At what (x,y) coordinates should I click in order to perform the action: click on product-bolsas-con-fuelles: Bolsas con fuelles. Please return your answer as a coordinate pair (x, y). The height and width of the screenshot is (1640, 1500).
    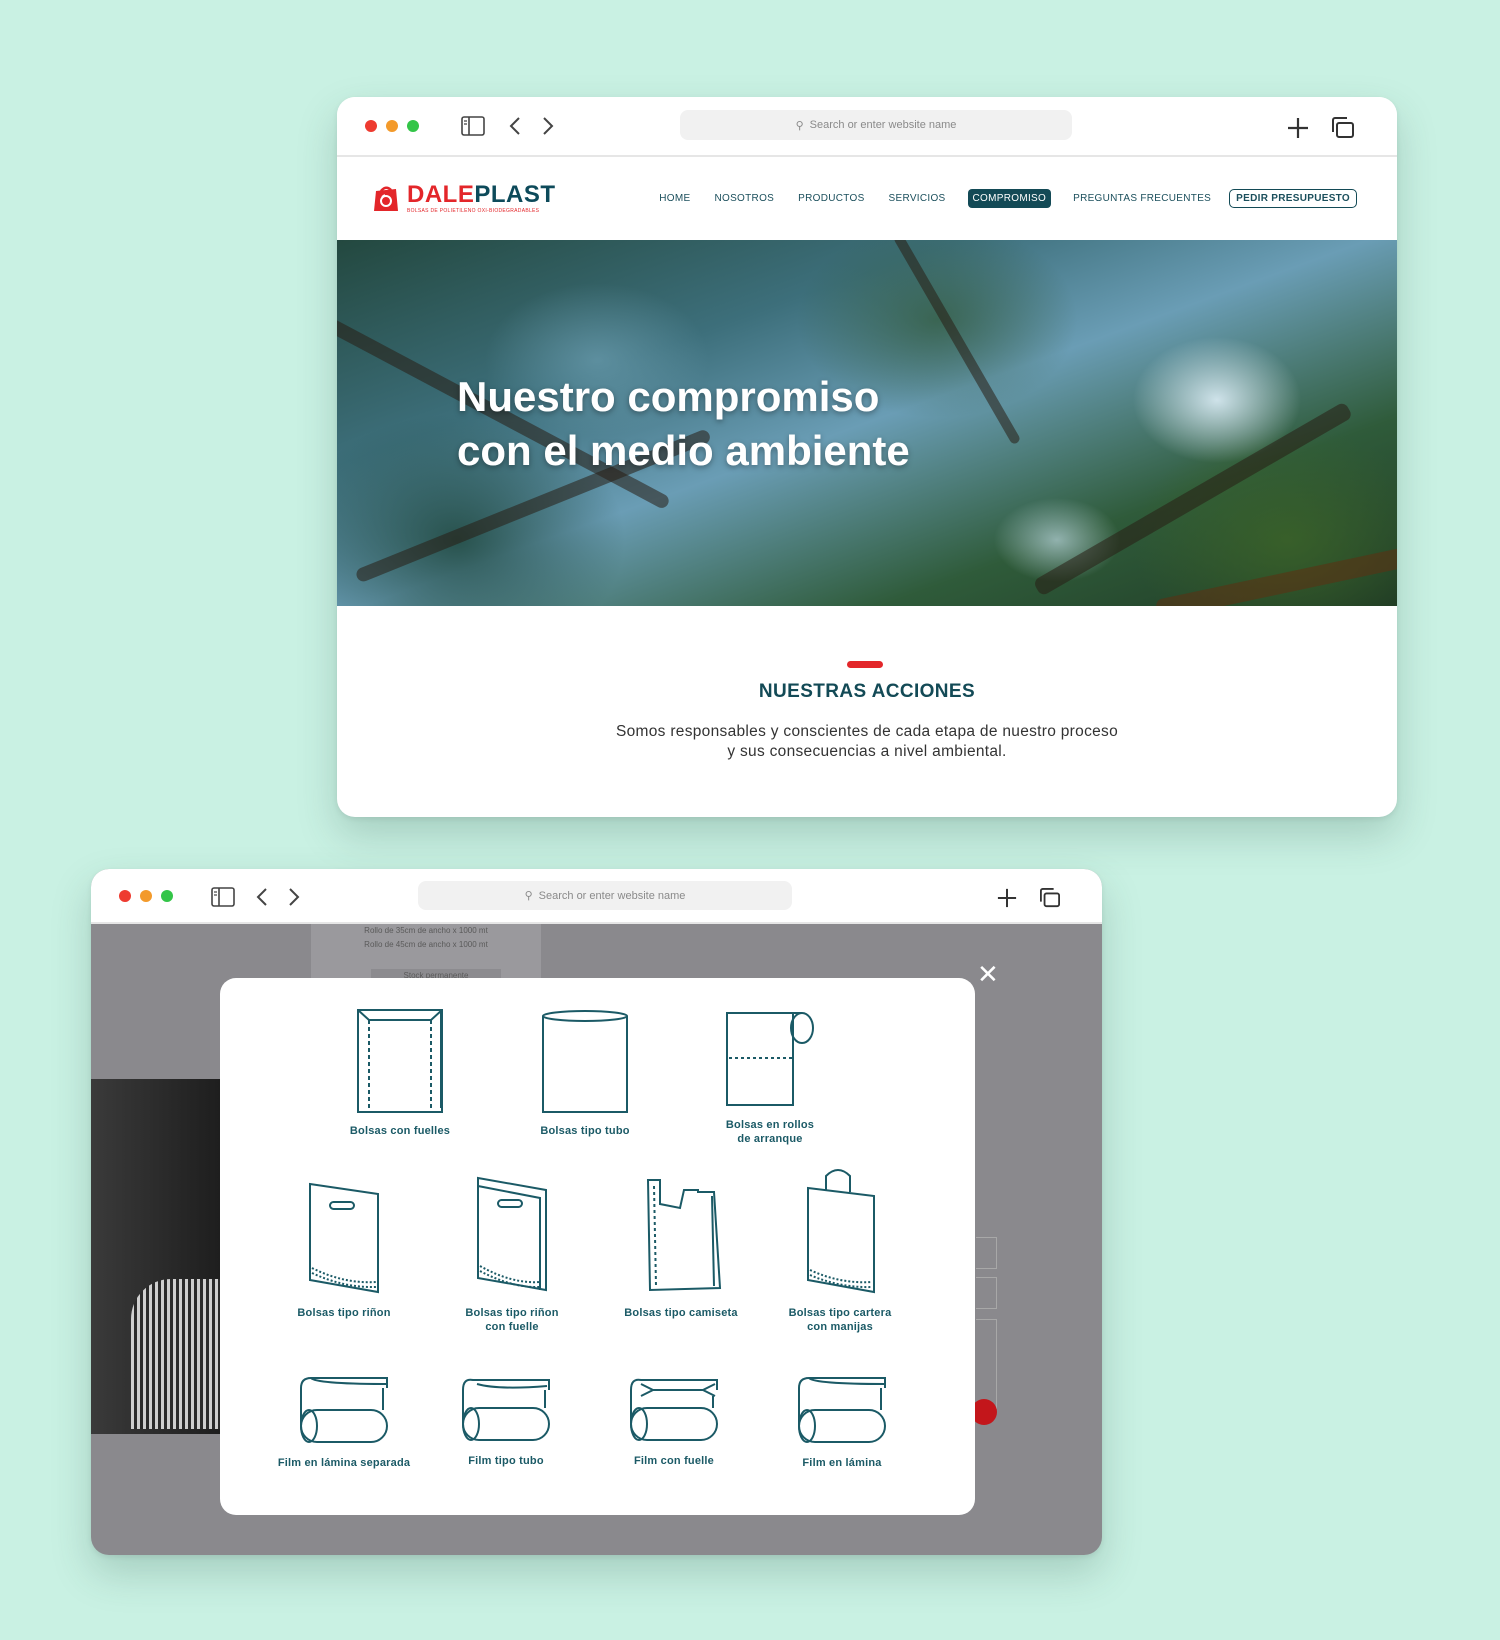
    Looking at the image, I should click on (400, 1073).